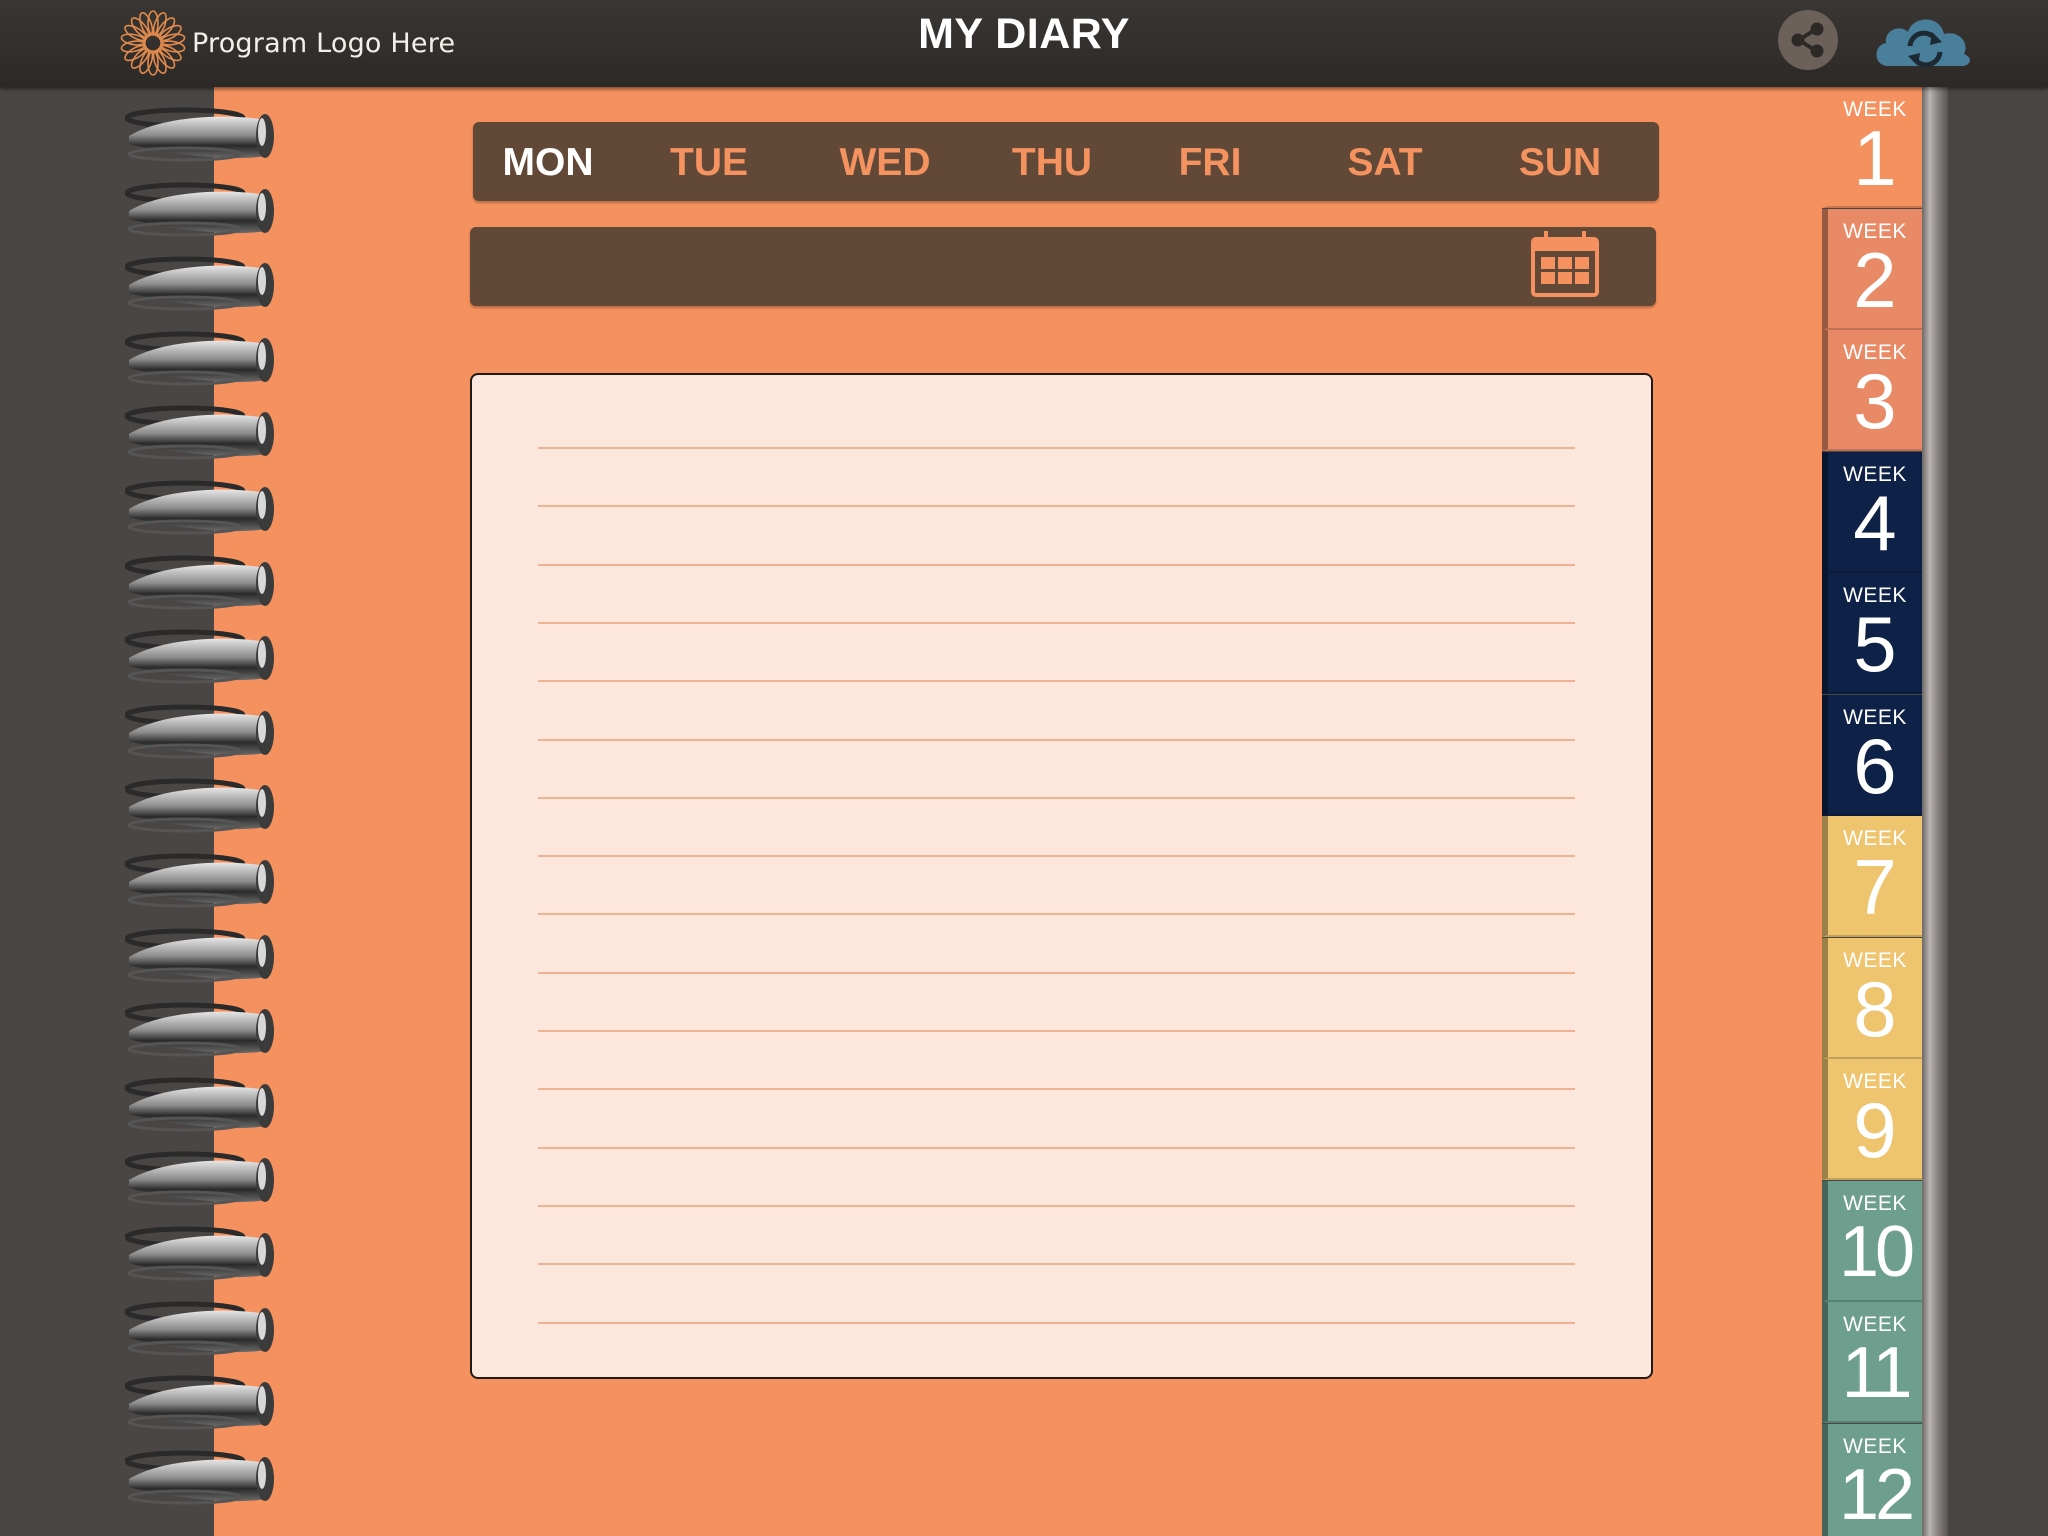 Image resolution: width=2048 pixels, height=1536 pixels. Describe the element at coordinates (1935, 811) in the screenshot. I see `page-stack-edge` at that location.